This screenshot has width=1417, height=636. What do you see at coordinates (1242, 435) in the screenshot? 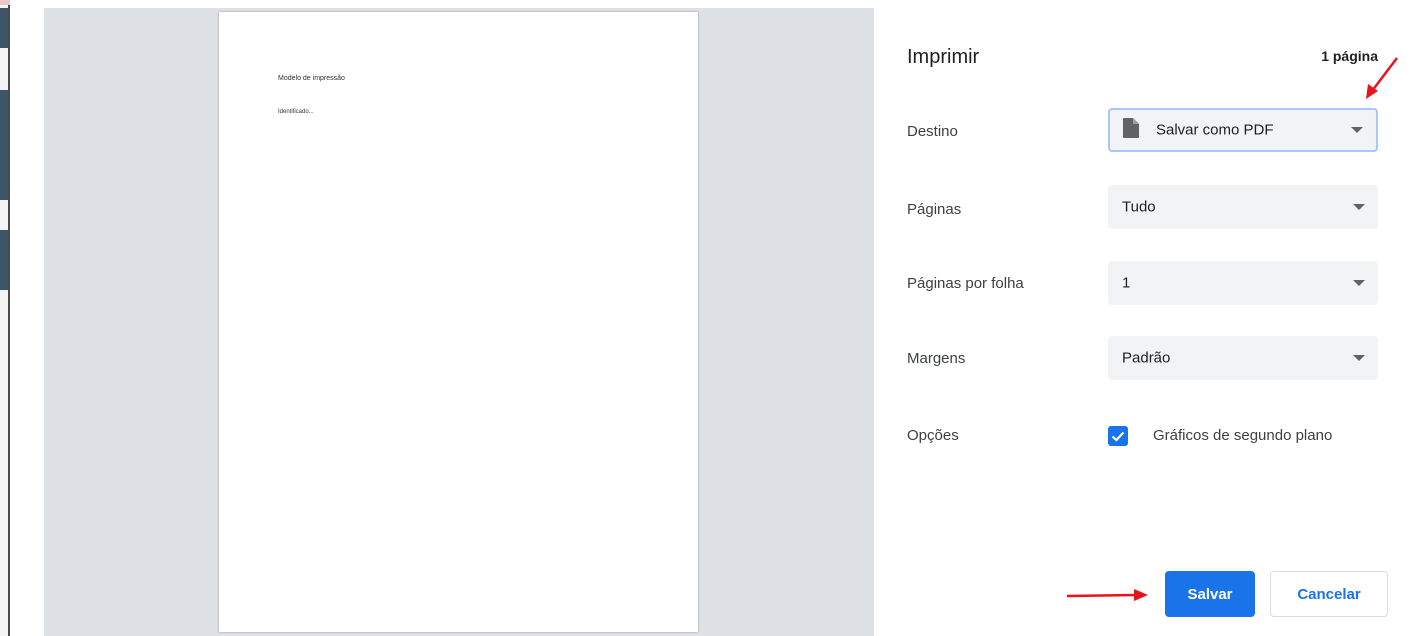
I see `background-graphics-label: Gráficos de segundo plano` at bounding box center [1242, 435].